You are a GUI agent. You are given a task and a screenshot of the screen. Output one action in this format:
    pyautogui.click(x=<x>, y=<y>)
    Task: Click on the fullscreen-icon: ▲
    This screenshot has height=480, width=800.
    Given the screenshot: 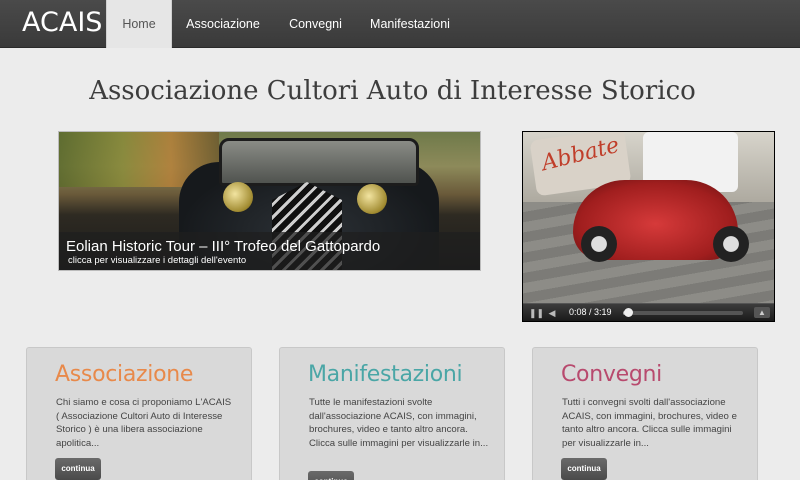 What is the action you would take?
    pyautogui.click(x=762, y=312)
    